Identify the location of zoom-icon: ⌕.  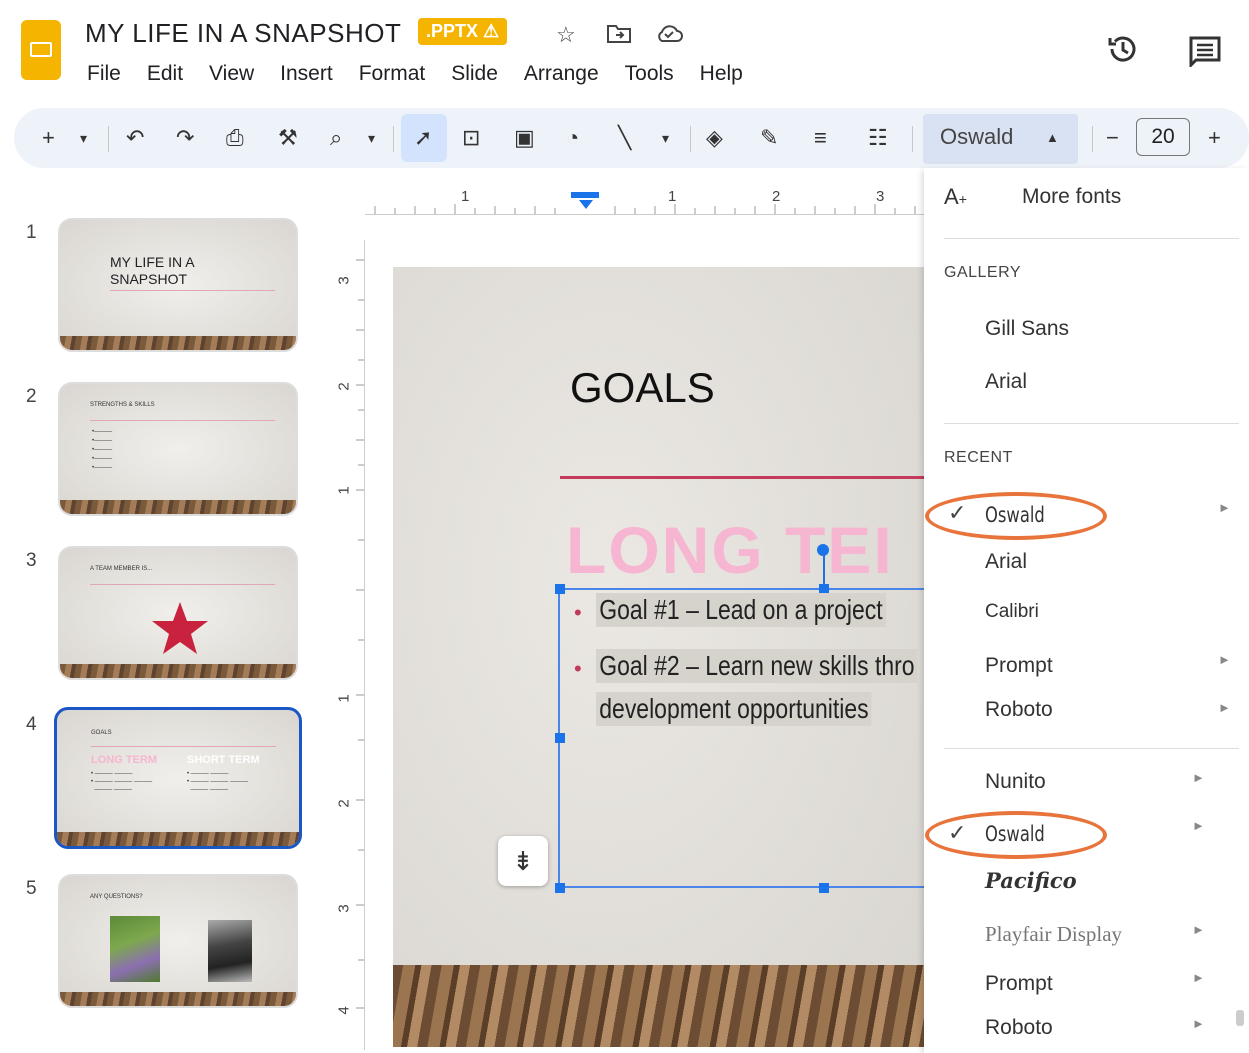
(336, 138).